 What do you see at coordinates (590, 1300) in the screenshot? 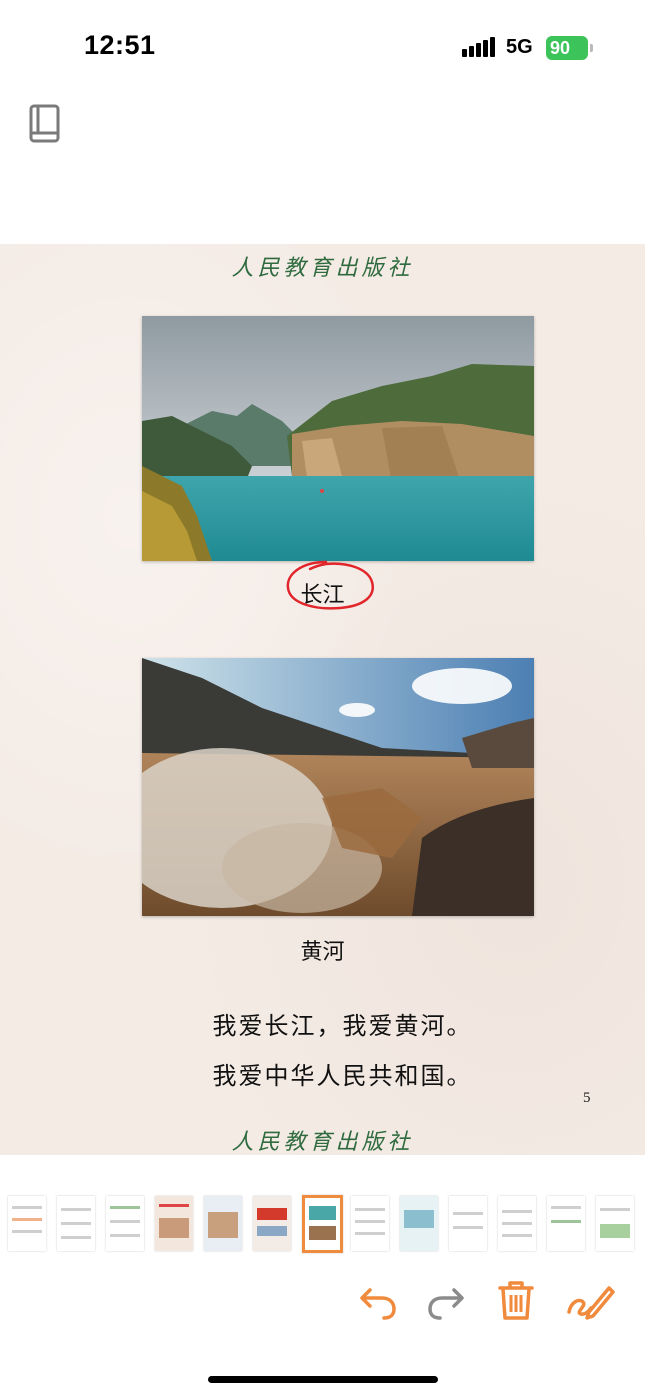
I see `pen-icon` at bounding box center [590, 1300].